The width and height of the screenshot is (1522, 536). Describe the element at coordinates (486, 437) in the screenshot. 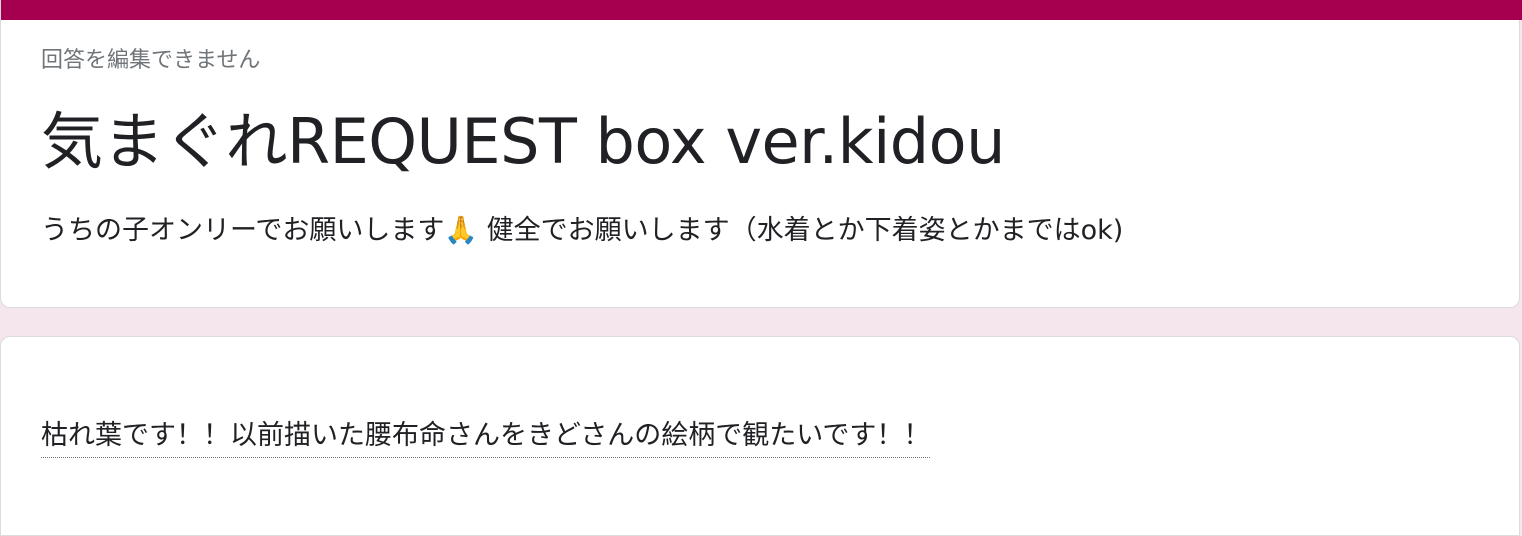

I see `response-answer: 枯れ葉です！！以前描いた腰布命さんをきどさんの絵柄で観たいです！！` at that location.